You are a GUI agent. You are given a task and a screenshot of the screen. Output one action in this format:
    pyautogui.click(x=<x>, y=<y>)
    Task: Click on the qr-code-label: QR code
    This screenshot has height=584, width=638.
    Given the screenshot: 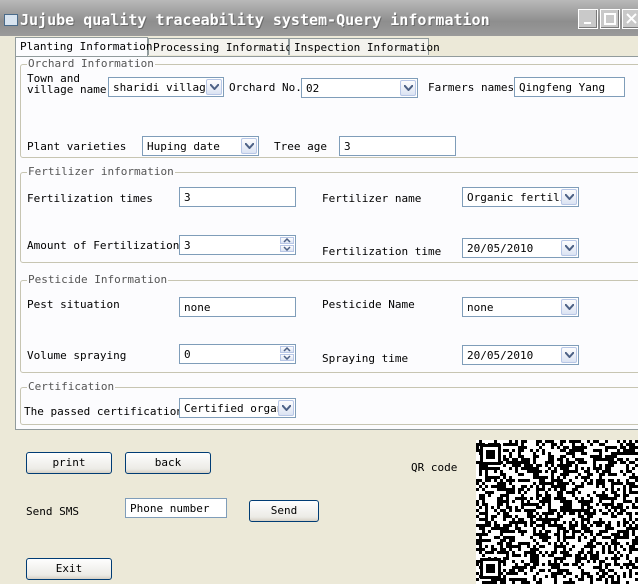 What is the action you would take?
    pyautogui.click(x=434, y=467)
    